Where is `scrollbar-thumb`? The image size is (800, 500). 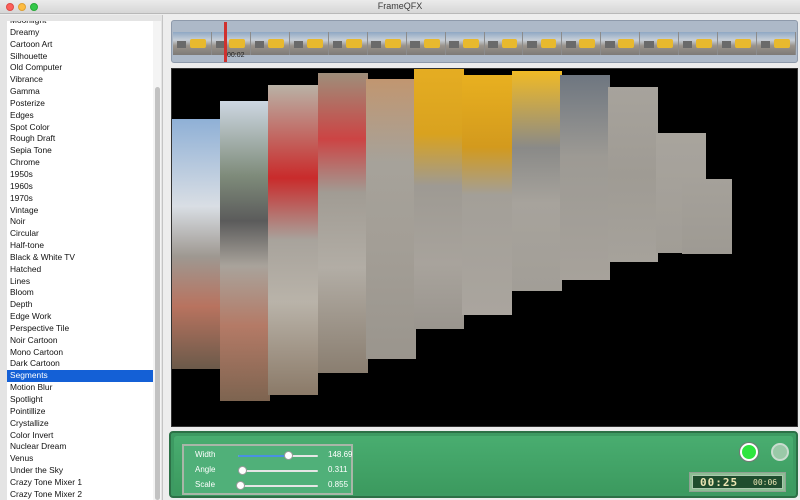 scrollbar-thumb is located at coordinates (157, 293).